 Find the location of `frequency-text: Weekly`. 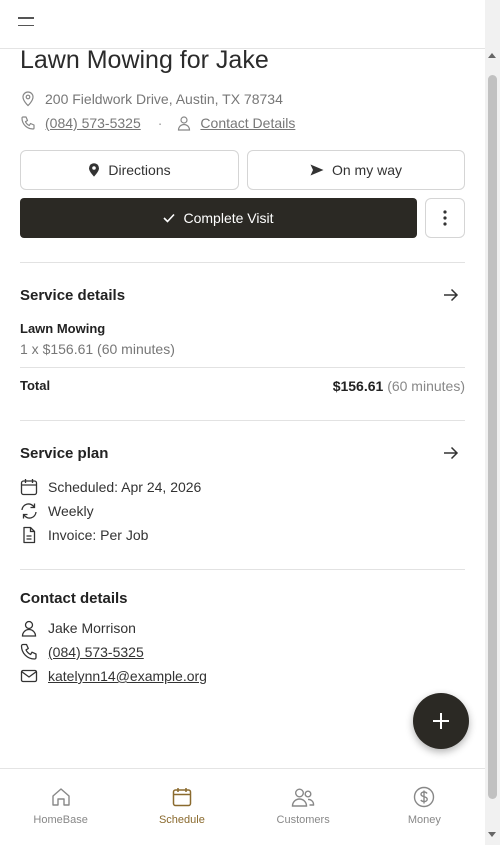

frequency-text: Weekly is located at coordinates (71, 511).